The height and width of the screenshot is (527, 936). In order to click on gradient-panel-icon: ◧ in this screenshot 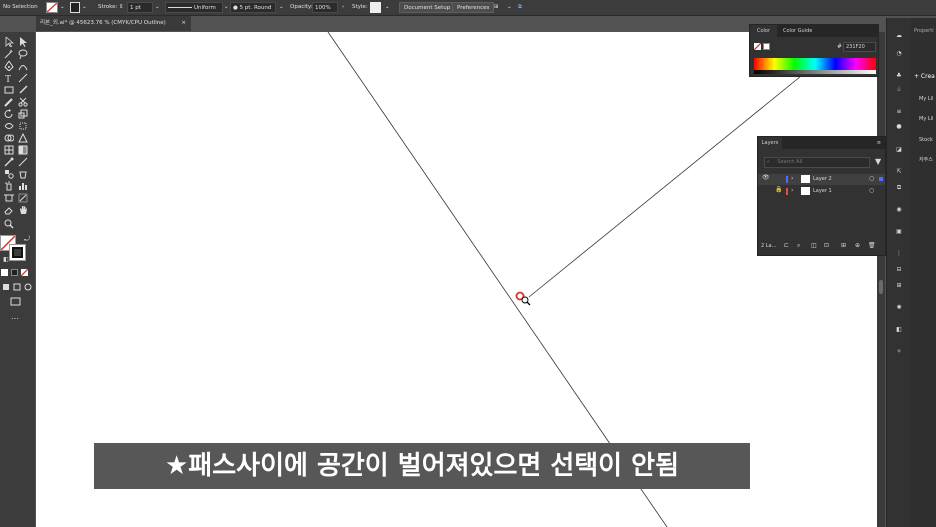, I will do `click(899, 329)`.